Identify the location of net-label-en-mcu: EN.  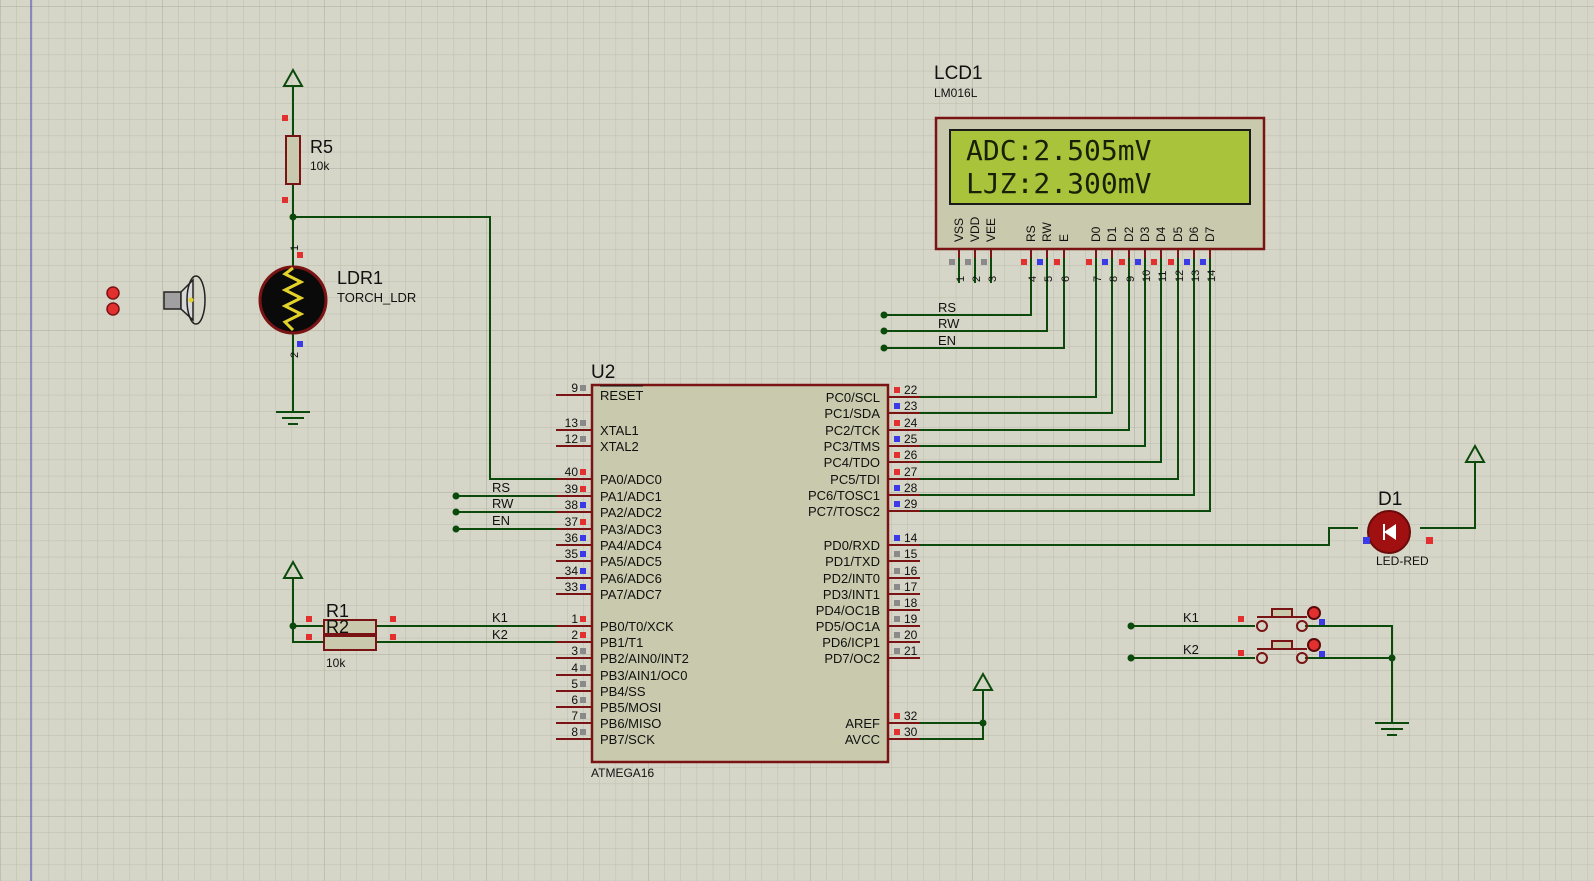
(501, 520).